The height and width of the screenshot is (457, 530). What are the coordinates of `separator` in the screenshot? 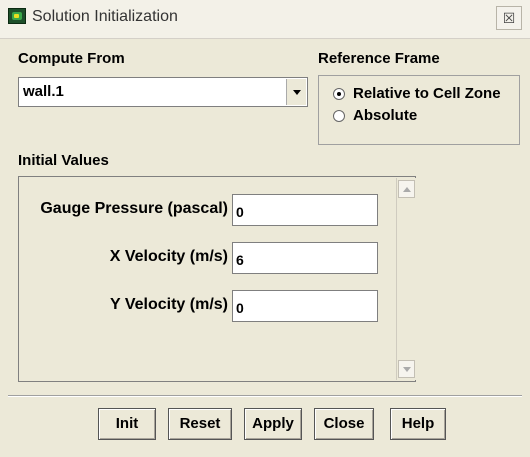 It's located at (265, 396).